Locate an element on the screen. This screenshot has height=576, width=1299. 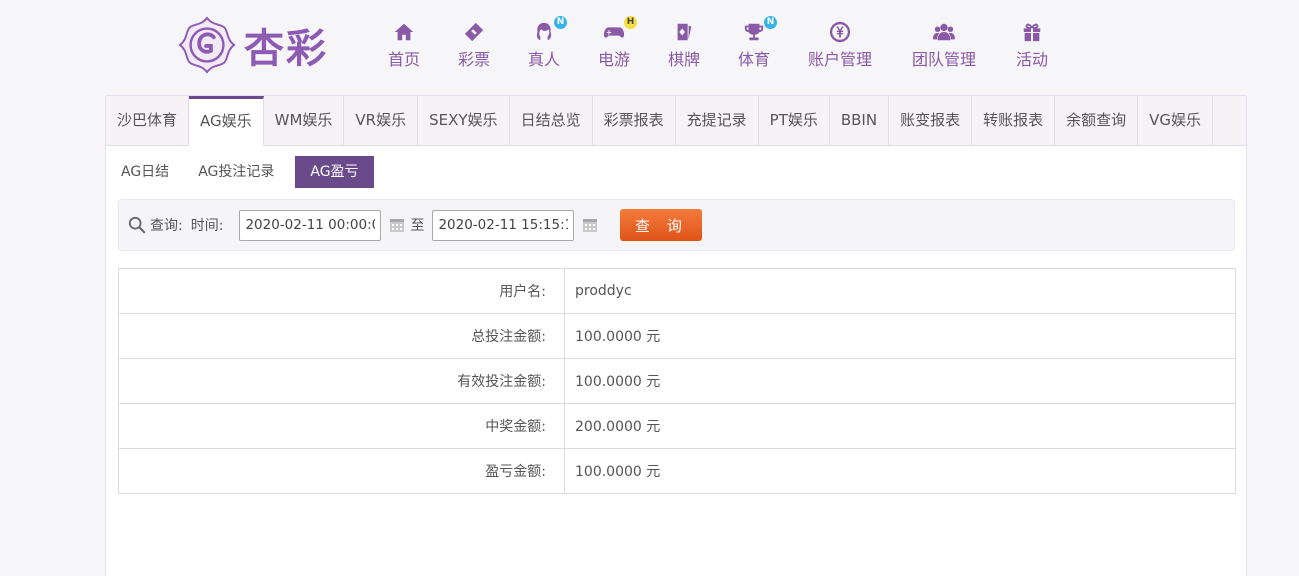
table-row: 用户名: proddyc is located at coordinates (677, 291).